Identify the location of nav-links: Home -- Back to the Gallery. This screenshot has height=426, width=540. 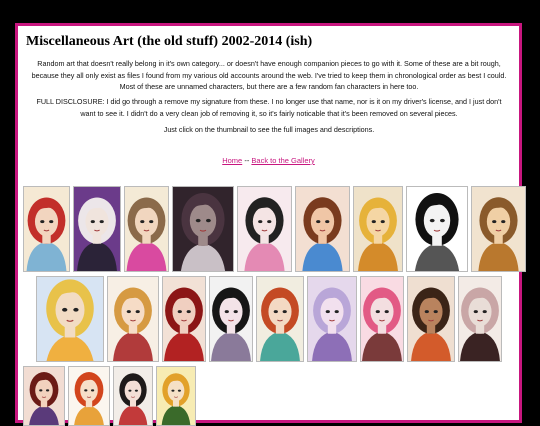
(268, 160).